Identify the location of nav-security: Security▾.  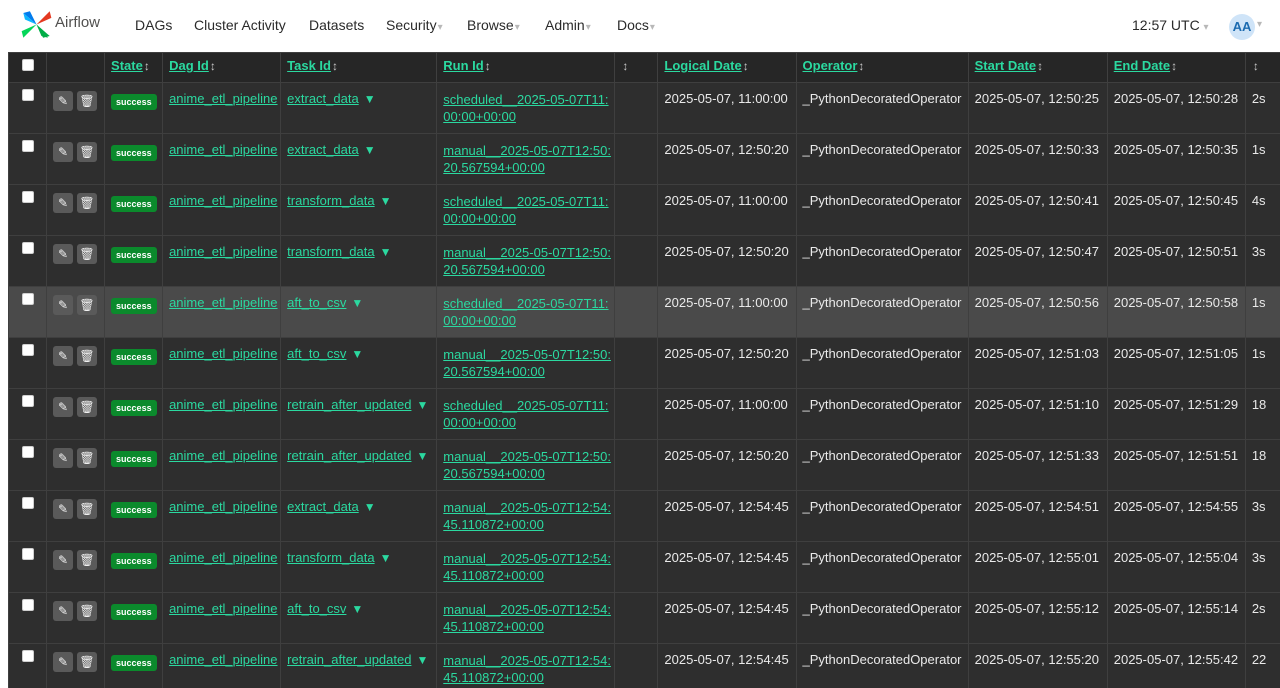
(414, 25).